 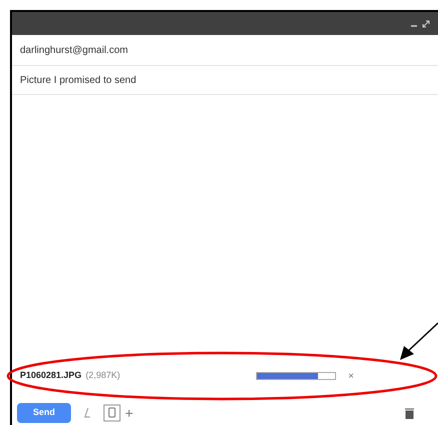 I want to click on attachment-size: (2,987K), so click(x=103, y=375).